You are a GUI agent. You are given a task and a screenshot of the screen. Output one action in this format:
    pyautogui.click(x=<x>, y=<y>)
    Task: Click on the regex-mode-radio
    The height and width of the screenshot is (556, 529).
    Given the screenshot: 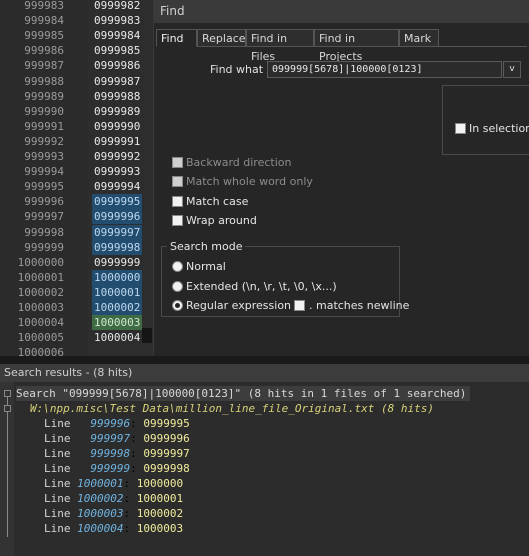 What is the action you would take?
    pyautogui.click(x=177, y=305)
    